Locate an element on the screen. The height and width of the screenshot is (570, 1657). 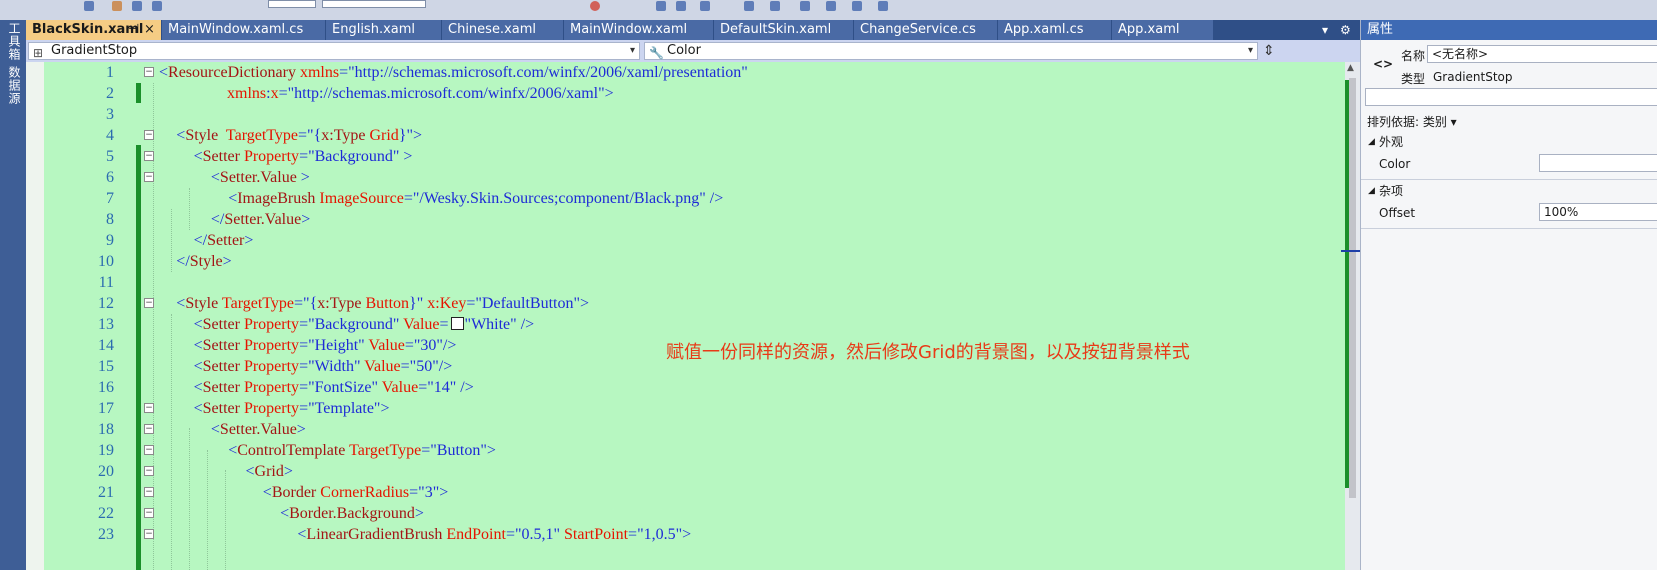
tab-mainwindow-xaml-cs: MainWindow.xaml.cs is located at coordinates (244, 30).